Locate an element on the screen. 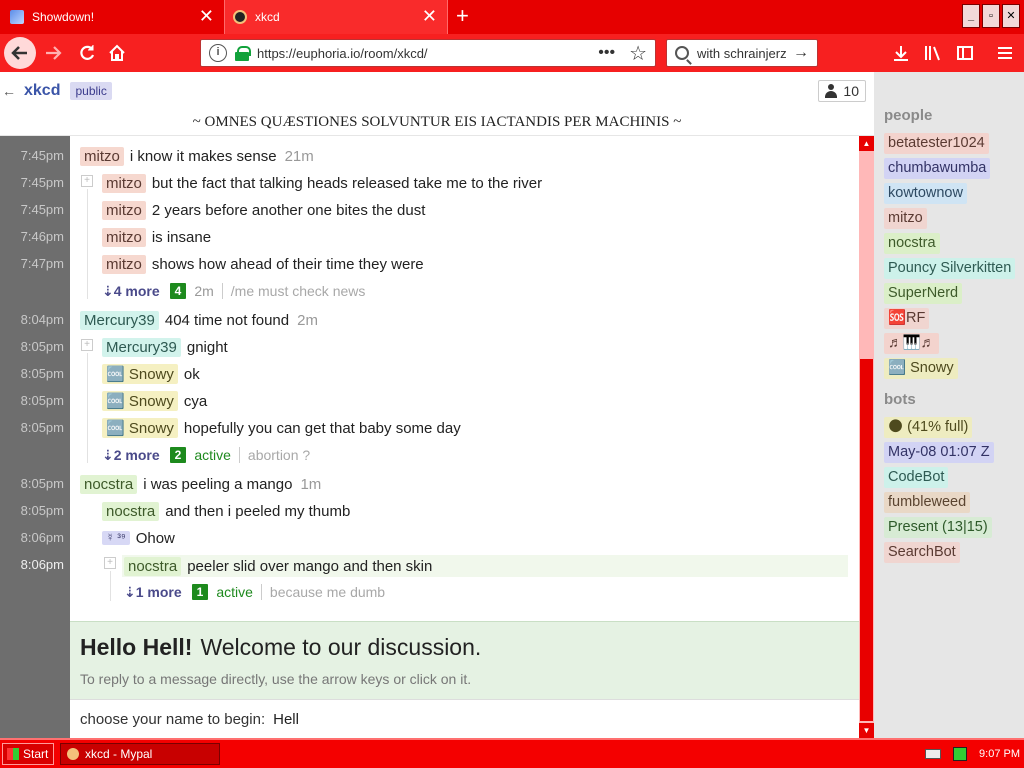 The width and height of the screenshot is (1024, 768). maximize-button: ▫ is located at coordinates (991, 16).